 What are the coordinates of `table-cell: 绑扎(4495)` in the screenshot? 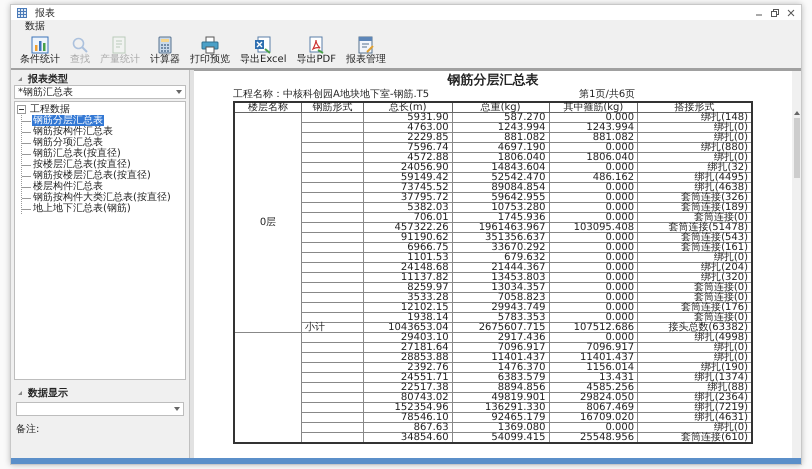 It's located at (695, 177).